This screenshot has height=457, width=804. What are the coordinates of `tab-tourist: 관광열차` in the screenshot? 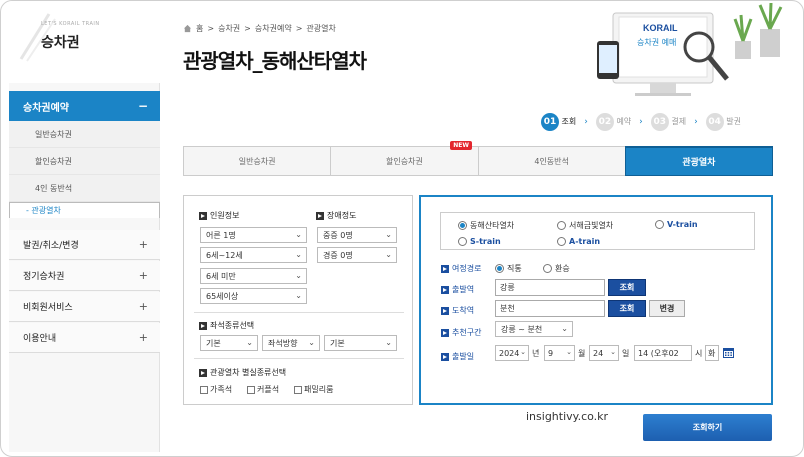 It's located at (698, 161).